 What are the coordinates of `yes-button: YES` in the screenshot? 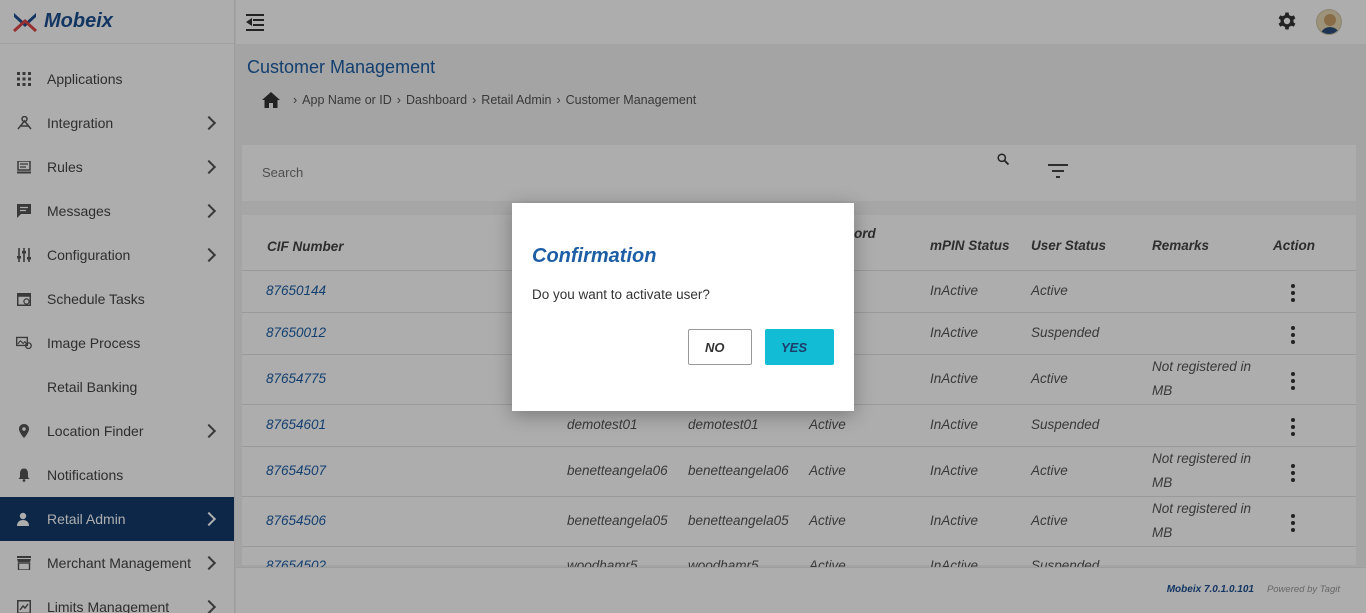 It's located at (799, 347).